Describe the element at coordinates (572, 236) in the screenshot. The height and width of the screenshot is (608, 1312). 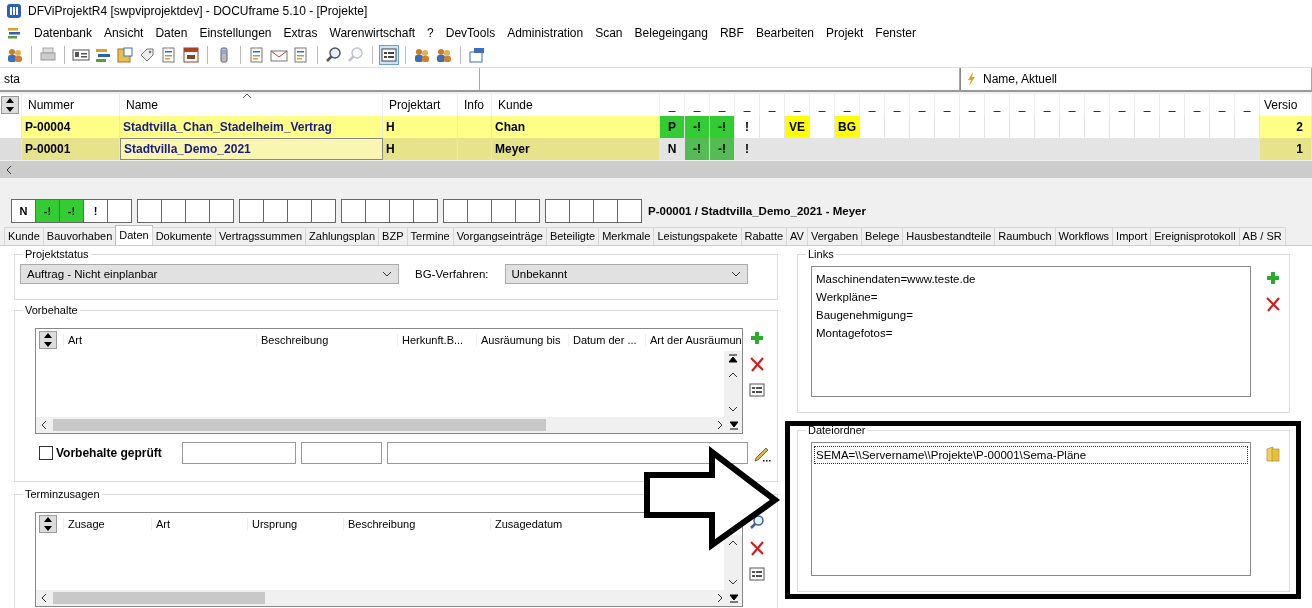
I see `tab: Beteiligte` at that location.